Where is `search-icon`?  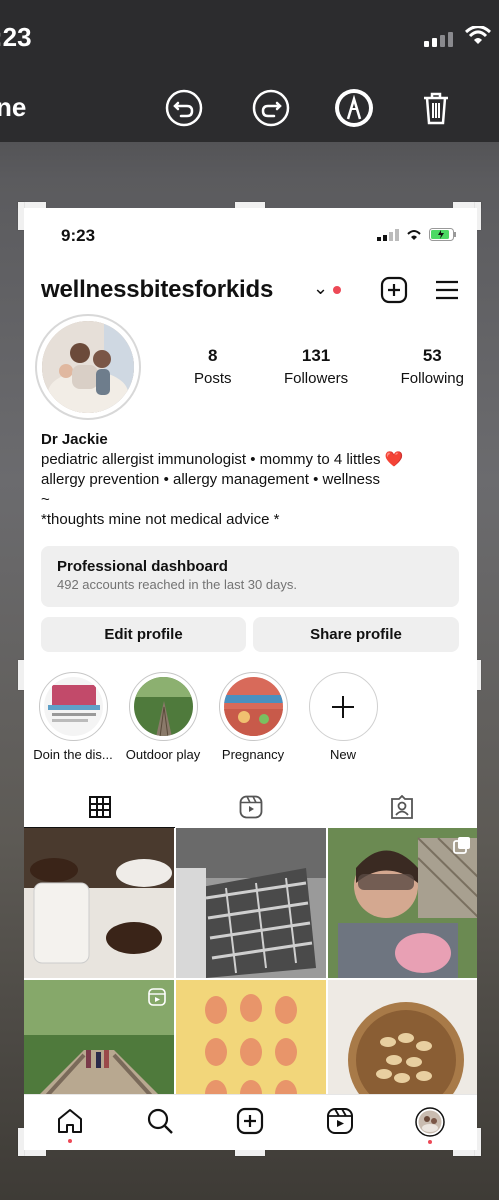 search-icon is located at coordinates (160, 1121).